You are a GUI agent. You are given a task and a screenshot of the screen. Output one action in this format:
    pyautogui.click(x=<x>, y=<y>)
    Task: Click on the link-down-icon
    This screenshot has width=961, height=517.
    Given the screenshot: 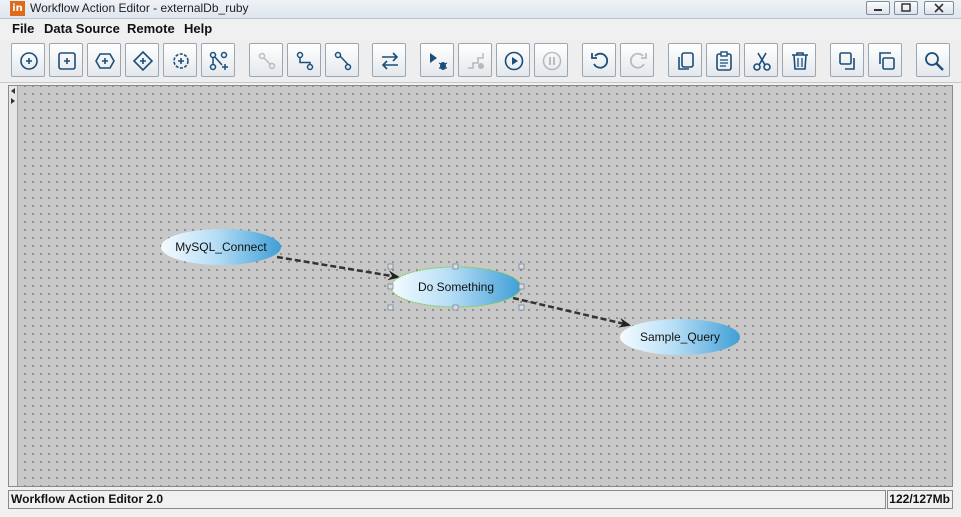 What is the action you would take?
    pyautogui.click(x=305, y=61)
    